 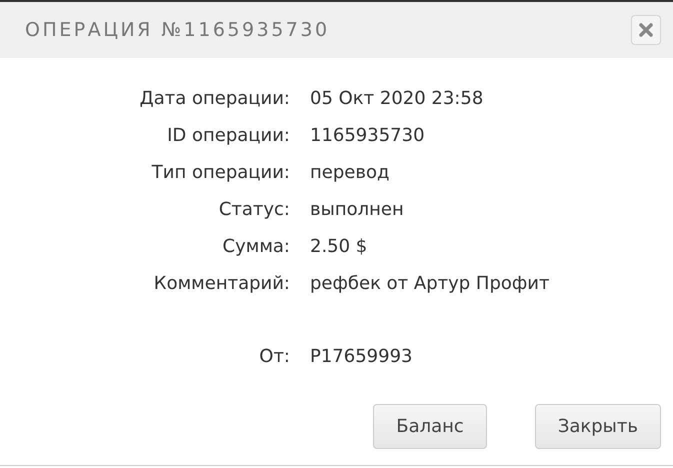 I want to click on field-label: ID операции:, so click(x=228, y=136).